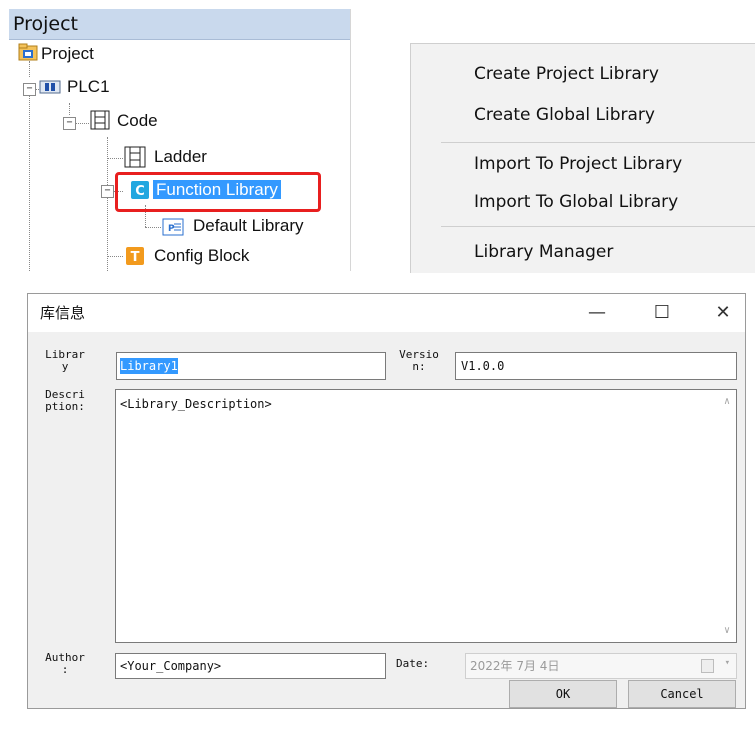 This screenshot has width=755, height=731. What do you see at coordinates (65, 360) in the screenshot?
I see `library-label: Librar y` at bounding box center [65, 360].